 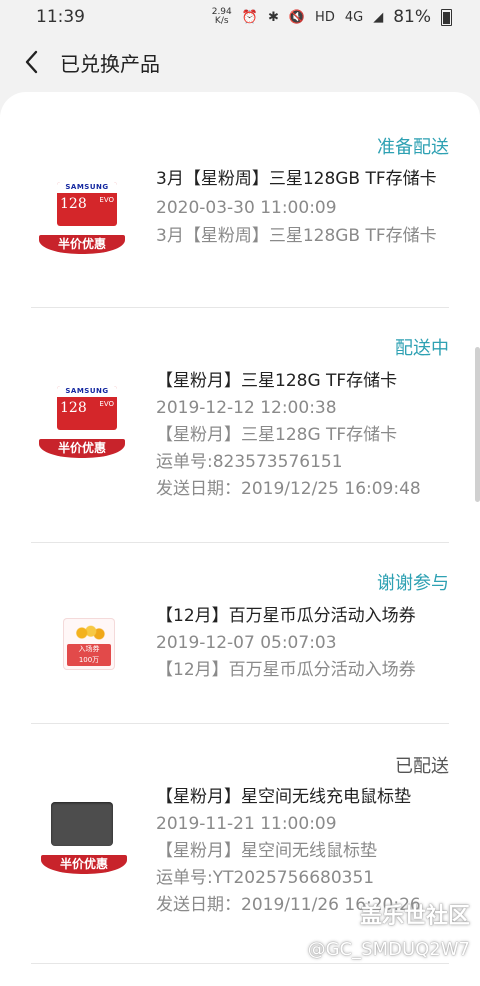 What do you see at coordinates (283, 797) in the screenshot?
I see `item-name: 【星粉月】星空间无线充电鼠标垫` at bounding box center [283, 797].